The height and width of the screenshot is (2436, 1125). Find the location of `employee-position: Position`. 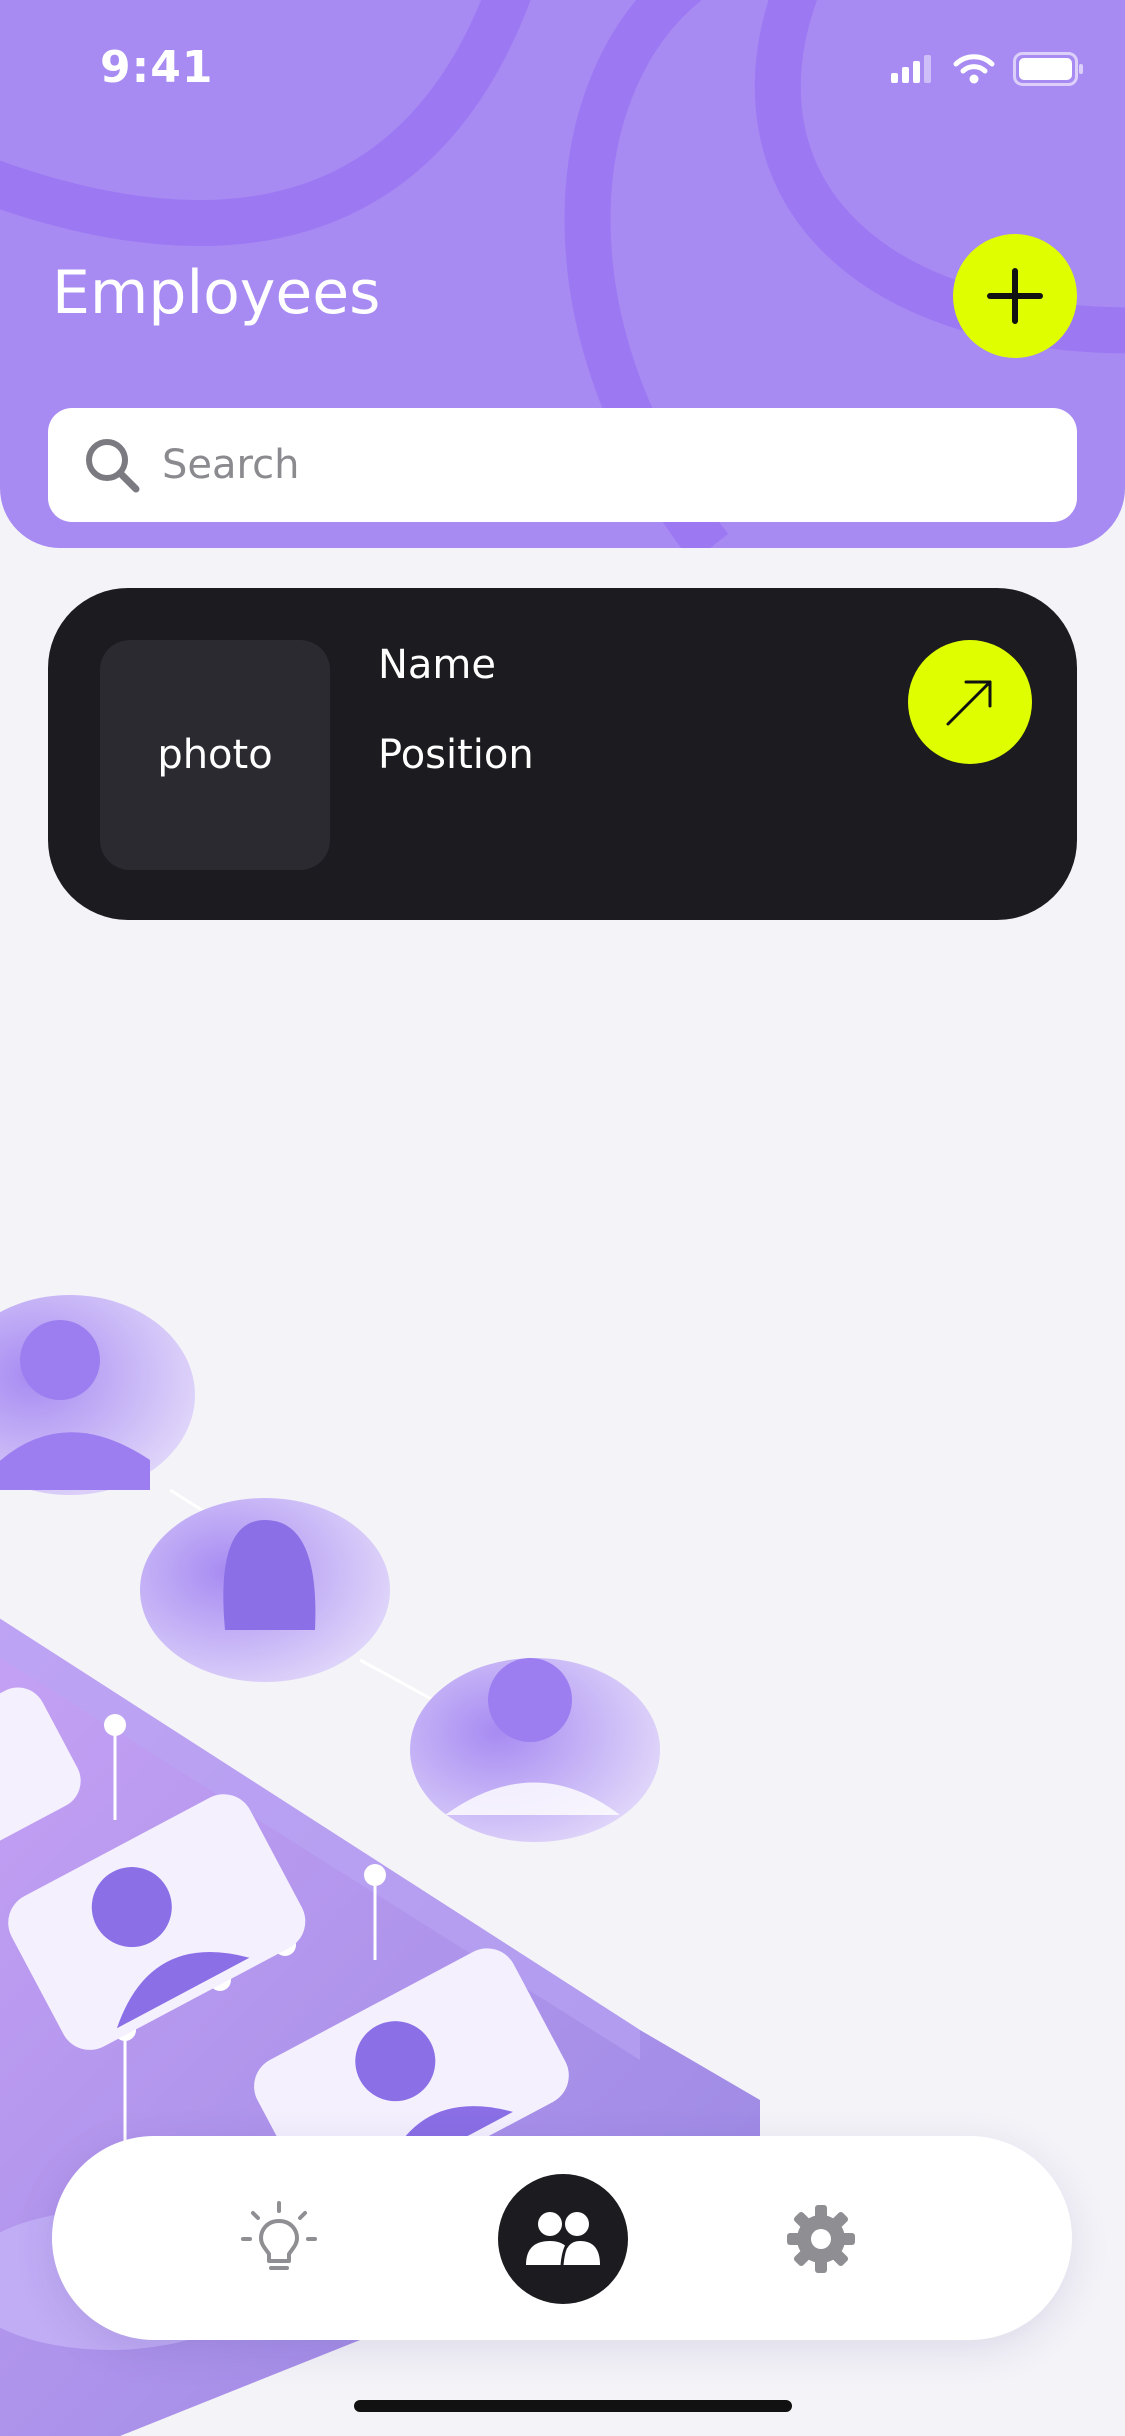

employee-position: Position is located at coordinates (456, 755).